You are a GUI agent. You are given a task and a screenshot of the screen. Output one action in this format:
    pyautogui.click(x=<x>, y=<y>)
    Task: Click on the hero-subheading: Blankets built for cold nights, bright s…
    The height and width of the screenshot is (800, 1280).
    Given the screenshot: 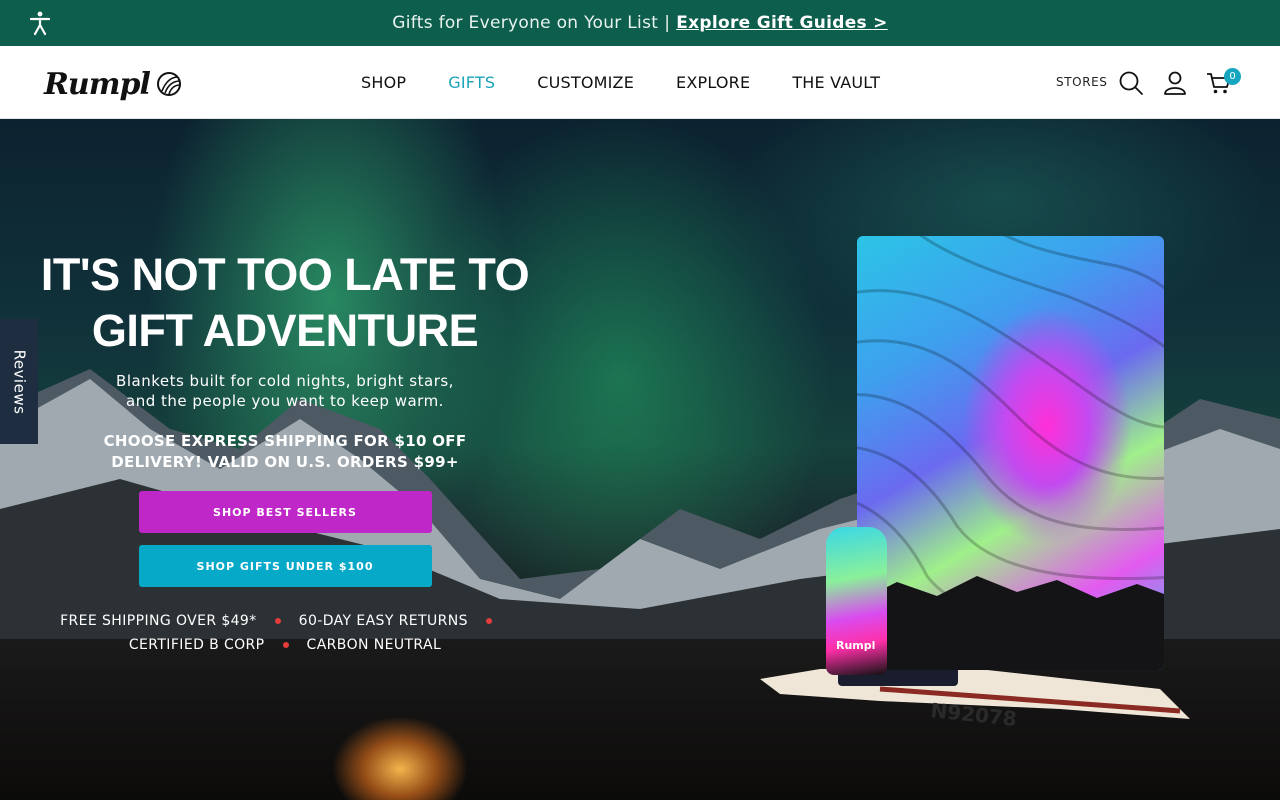 What is the action you would take?
    pyautogui.click(x=285, y=391)
    